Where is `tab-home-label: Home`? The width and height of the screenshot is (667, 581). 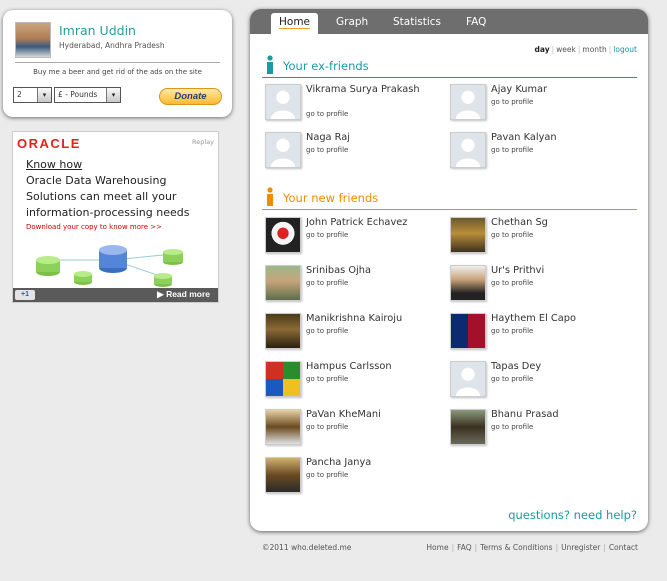
tab-home-label: Home is located at coordinates (295, 22).